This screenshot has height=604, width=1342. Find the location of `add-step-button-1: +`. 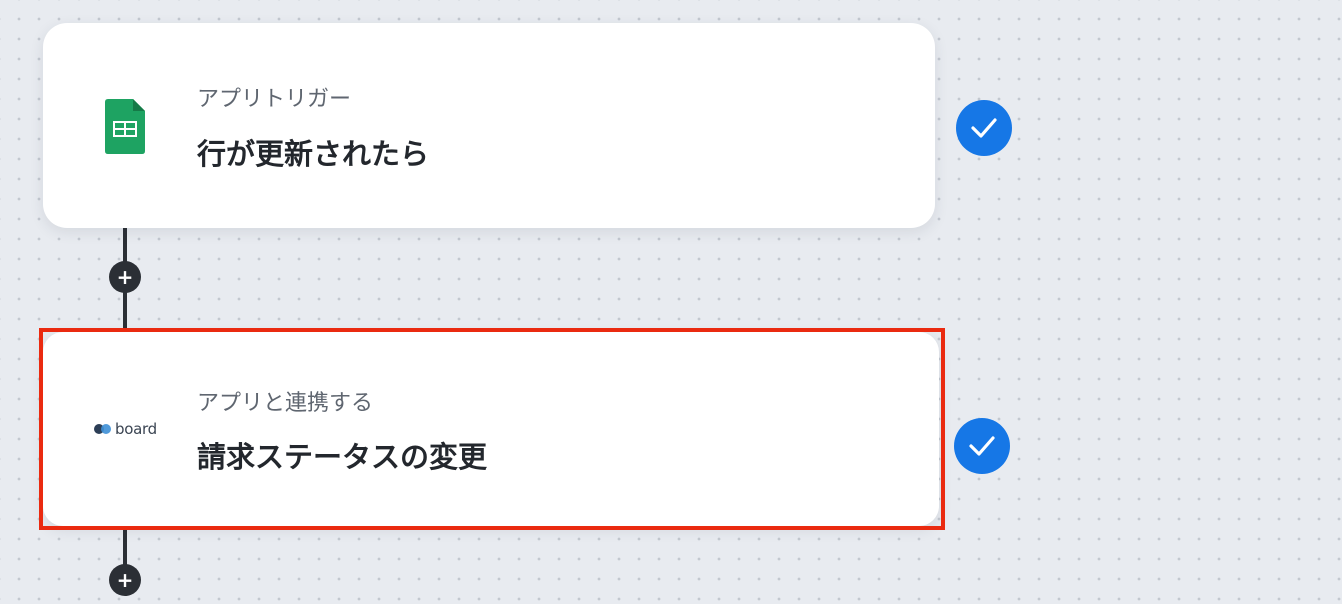

add-step-button-1: + is located at coordinates (125, 277).